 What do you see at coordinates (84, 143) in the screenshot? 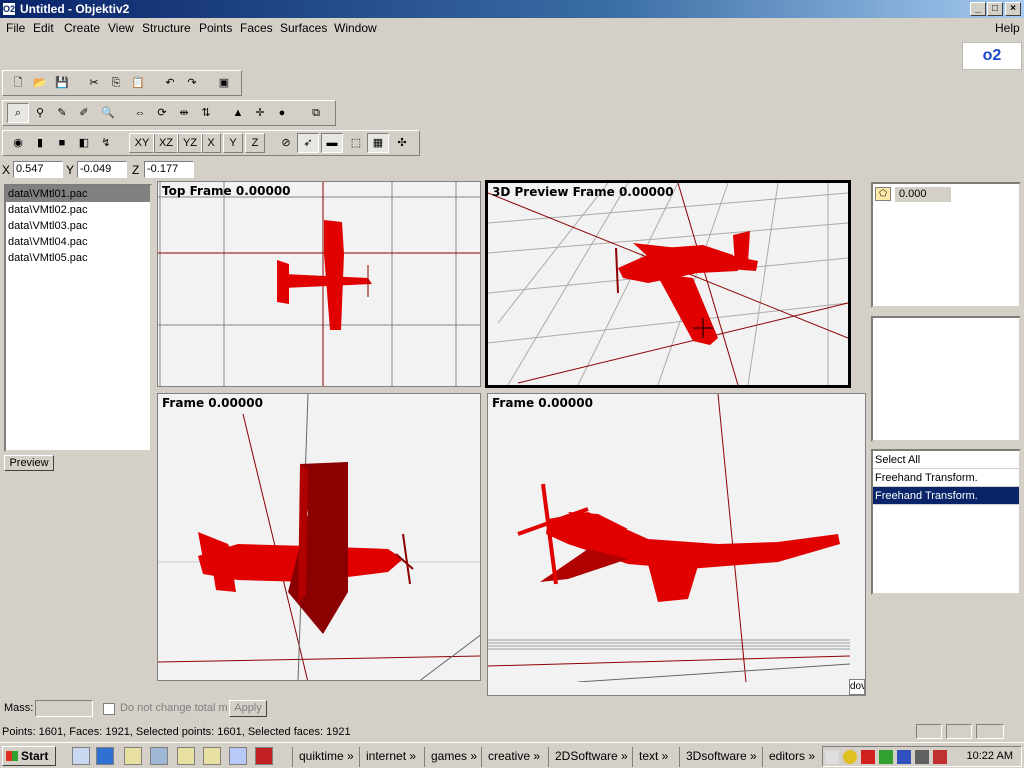
I see `unlock-icon: ◧` at bounding box center [84, 143].